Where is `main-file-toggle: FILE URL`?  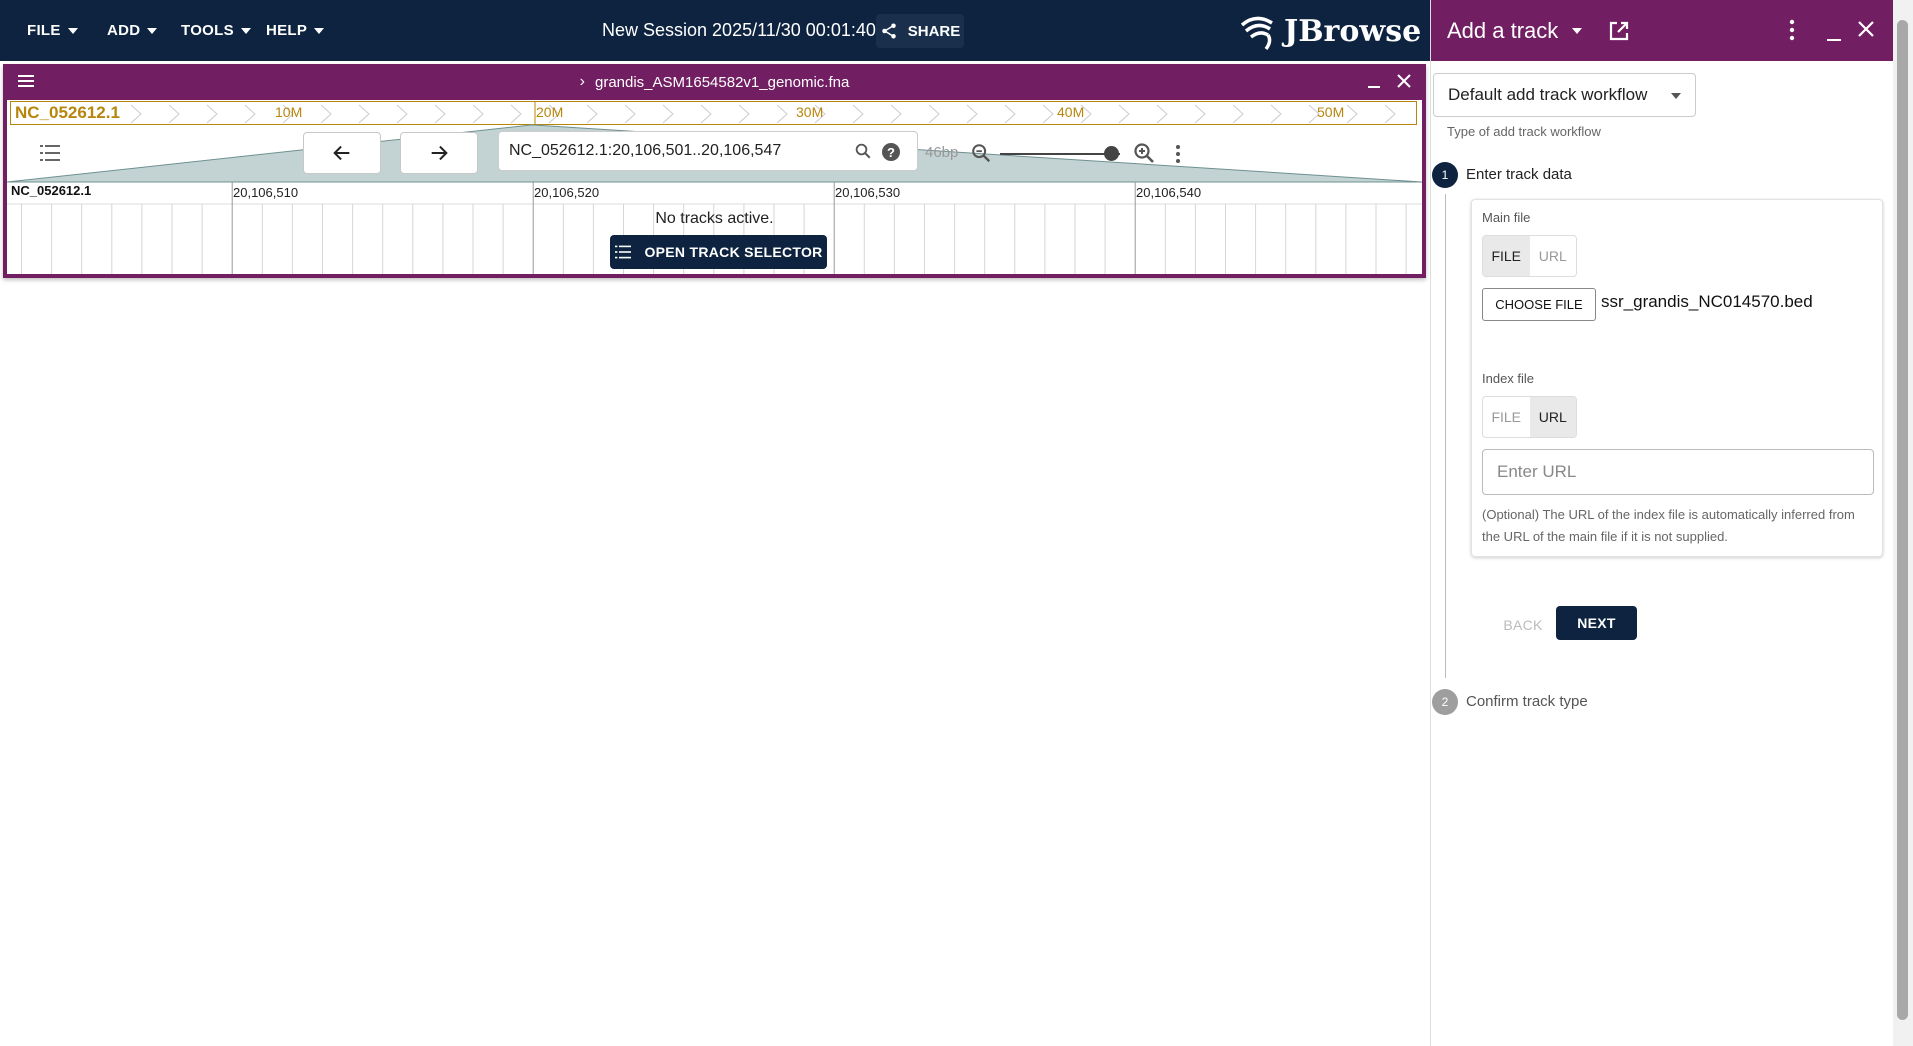
main-file-toggle: FILE URL is located at coordinates (1529, 256).